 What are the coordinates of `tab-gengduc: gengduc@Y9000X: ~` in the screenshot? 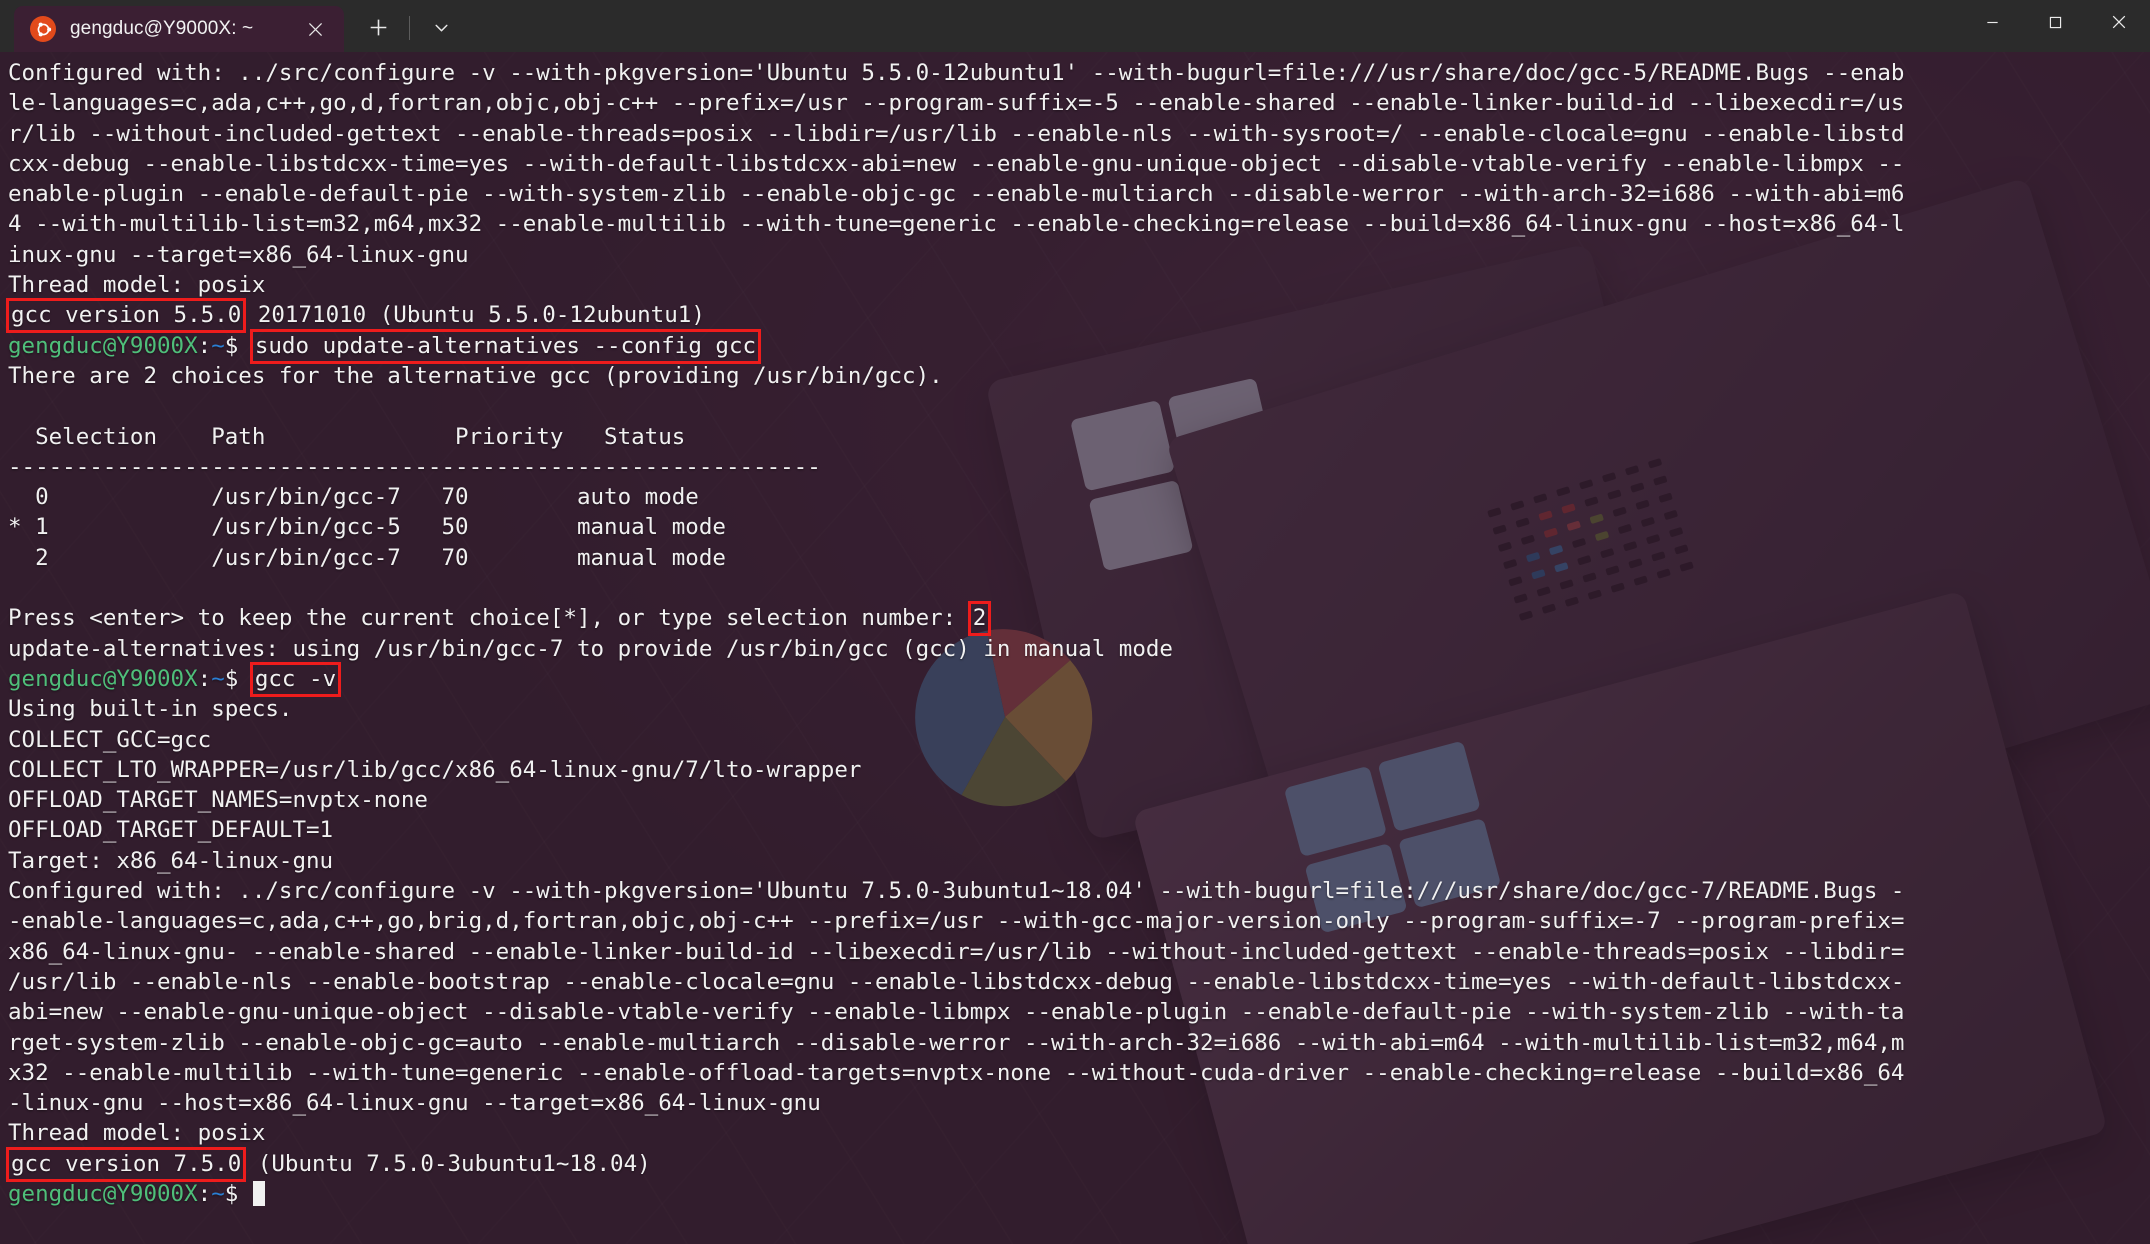 It's located at (179, 29).